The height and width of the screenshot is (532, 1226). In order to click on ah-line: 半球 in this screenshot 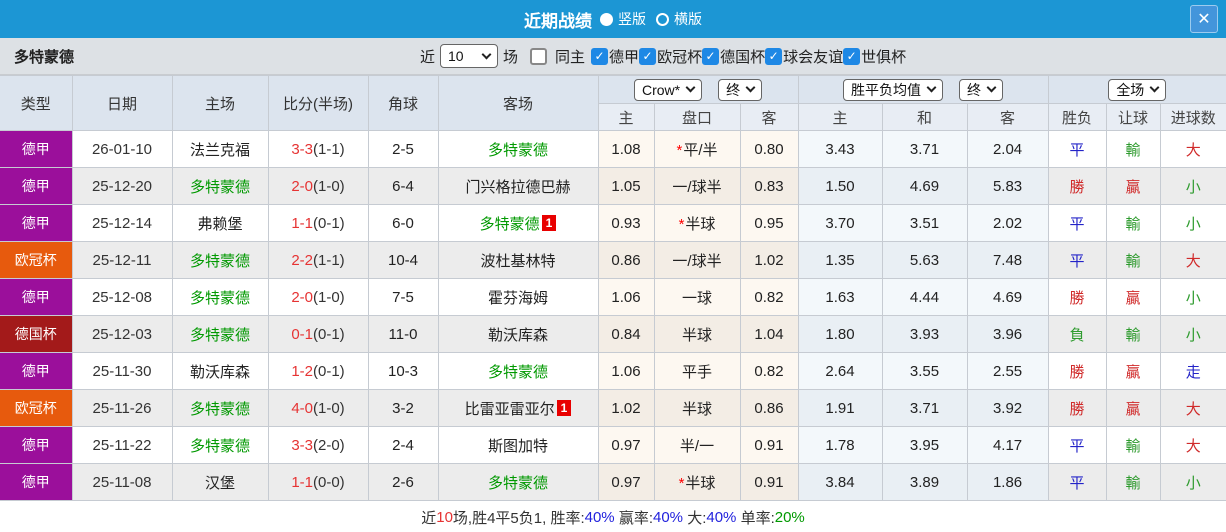, I will do `click(697, 408)`.